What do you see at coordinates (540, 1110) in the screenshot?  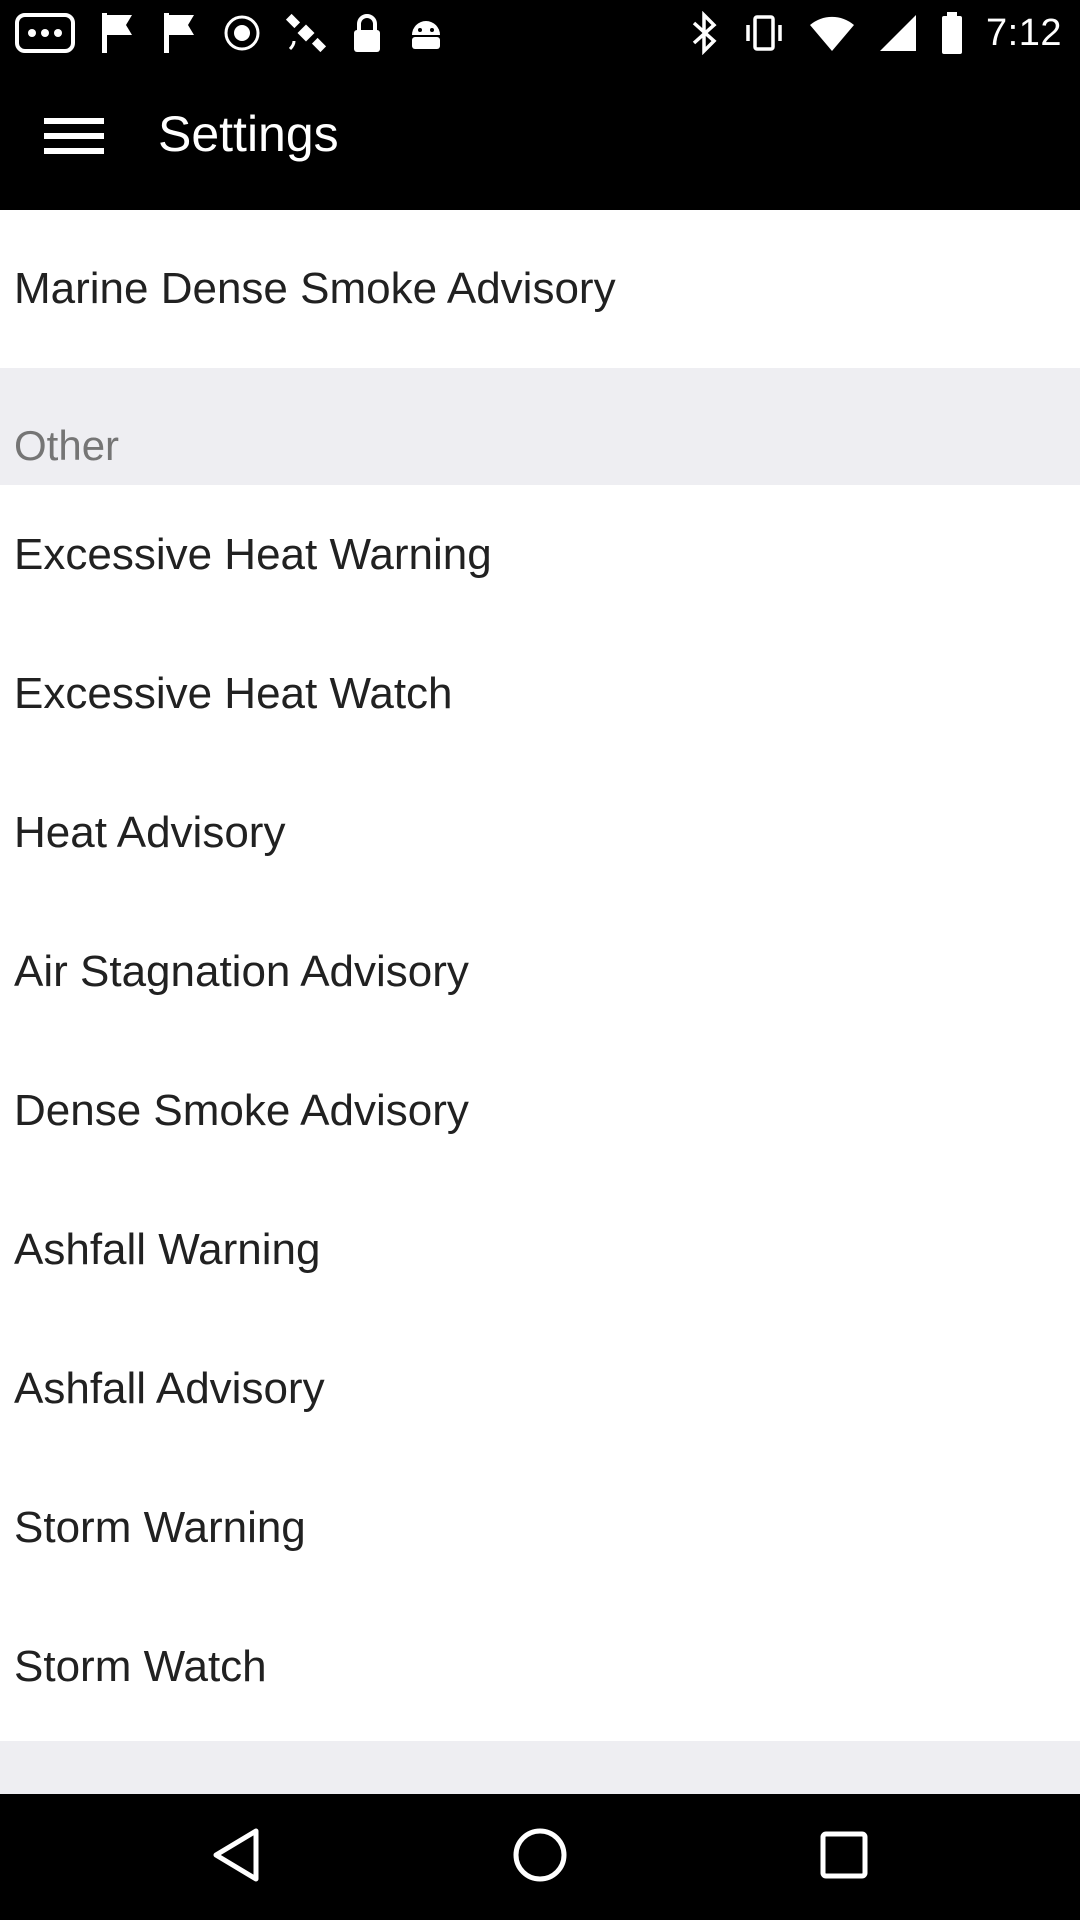 I see `list-item-dense-smoke-advisory: Dense Smoke Advisory` at bounding box center [540, 1110].